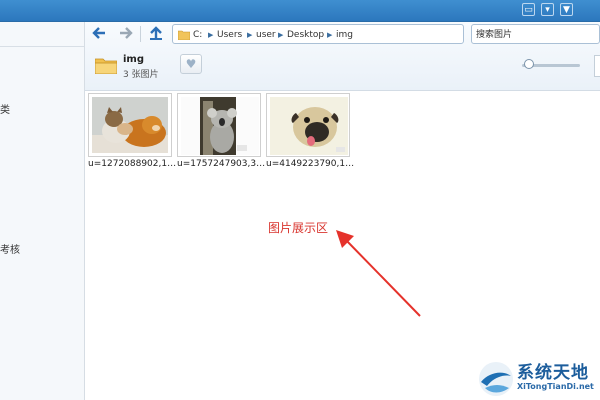 The image size is (600, 400). What do you see at coordinates (535, 34) in the screenshot?
I see `search-input: 搜索图片` at bounding box center [535, 34].